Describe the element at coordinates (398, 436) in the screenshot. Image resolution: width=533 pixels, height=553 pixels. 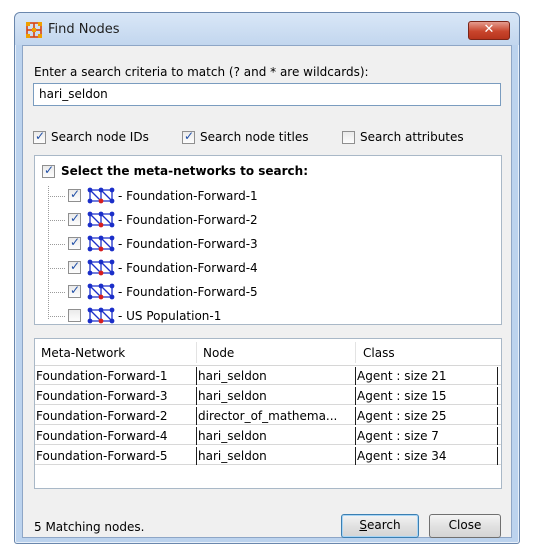
I see `table-cell: Agent : size 7` at that location.